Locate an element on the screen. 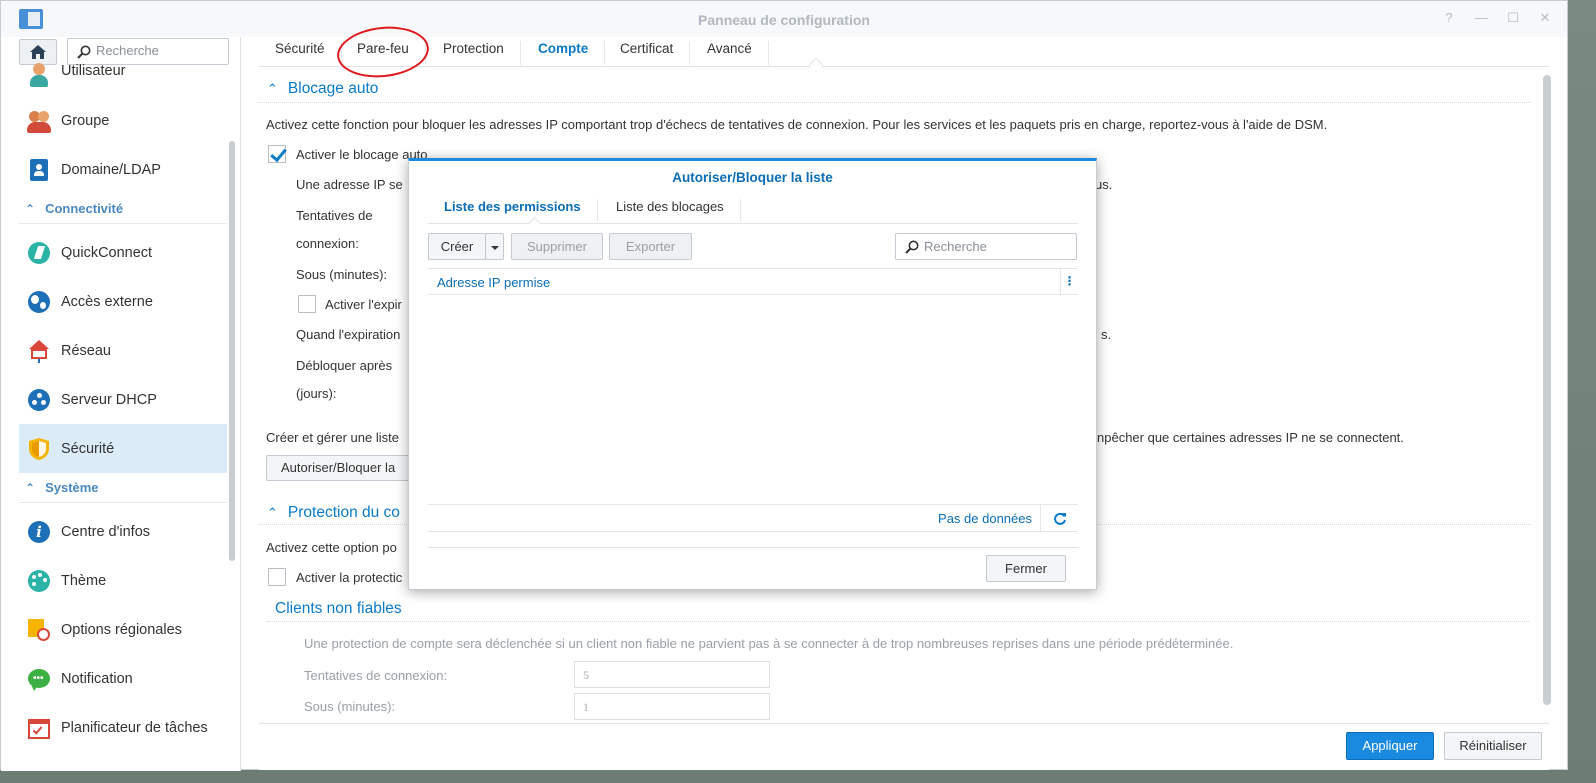  sidebar-item-centre-infos: i Centre d'infos is located at coordinates (123, 531).